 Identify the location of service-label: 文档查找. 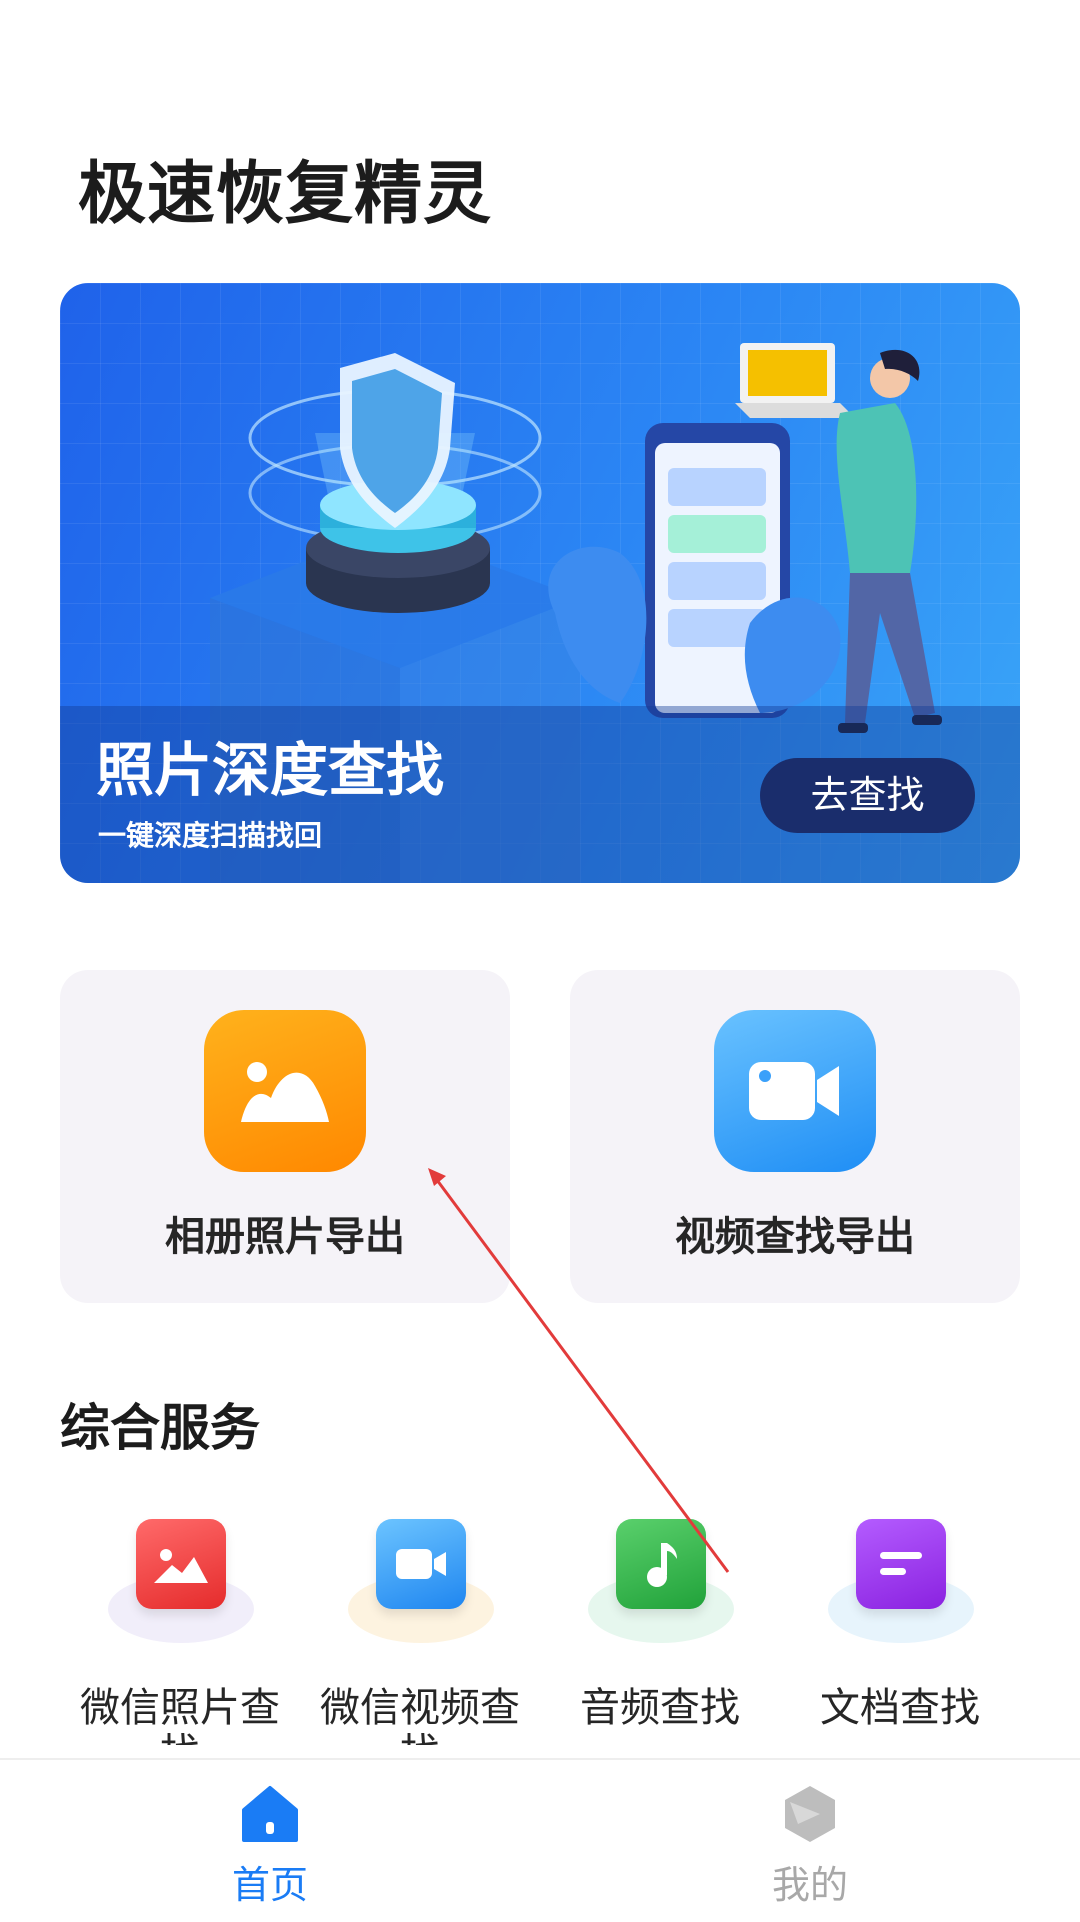
(900, 1708).